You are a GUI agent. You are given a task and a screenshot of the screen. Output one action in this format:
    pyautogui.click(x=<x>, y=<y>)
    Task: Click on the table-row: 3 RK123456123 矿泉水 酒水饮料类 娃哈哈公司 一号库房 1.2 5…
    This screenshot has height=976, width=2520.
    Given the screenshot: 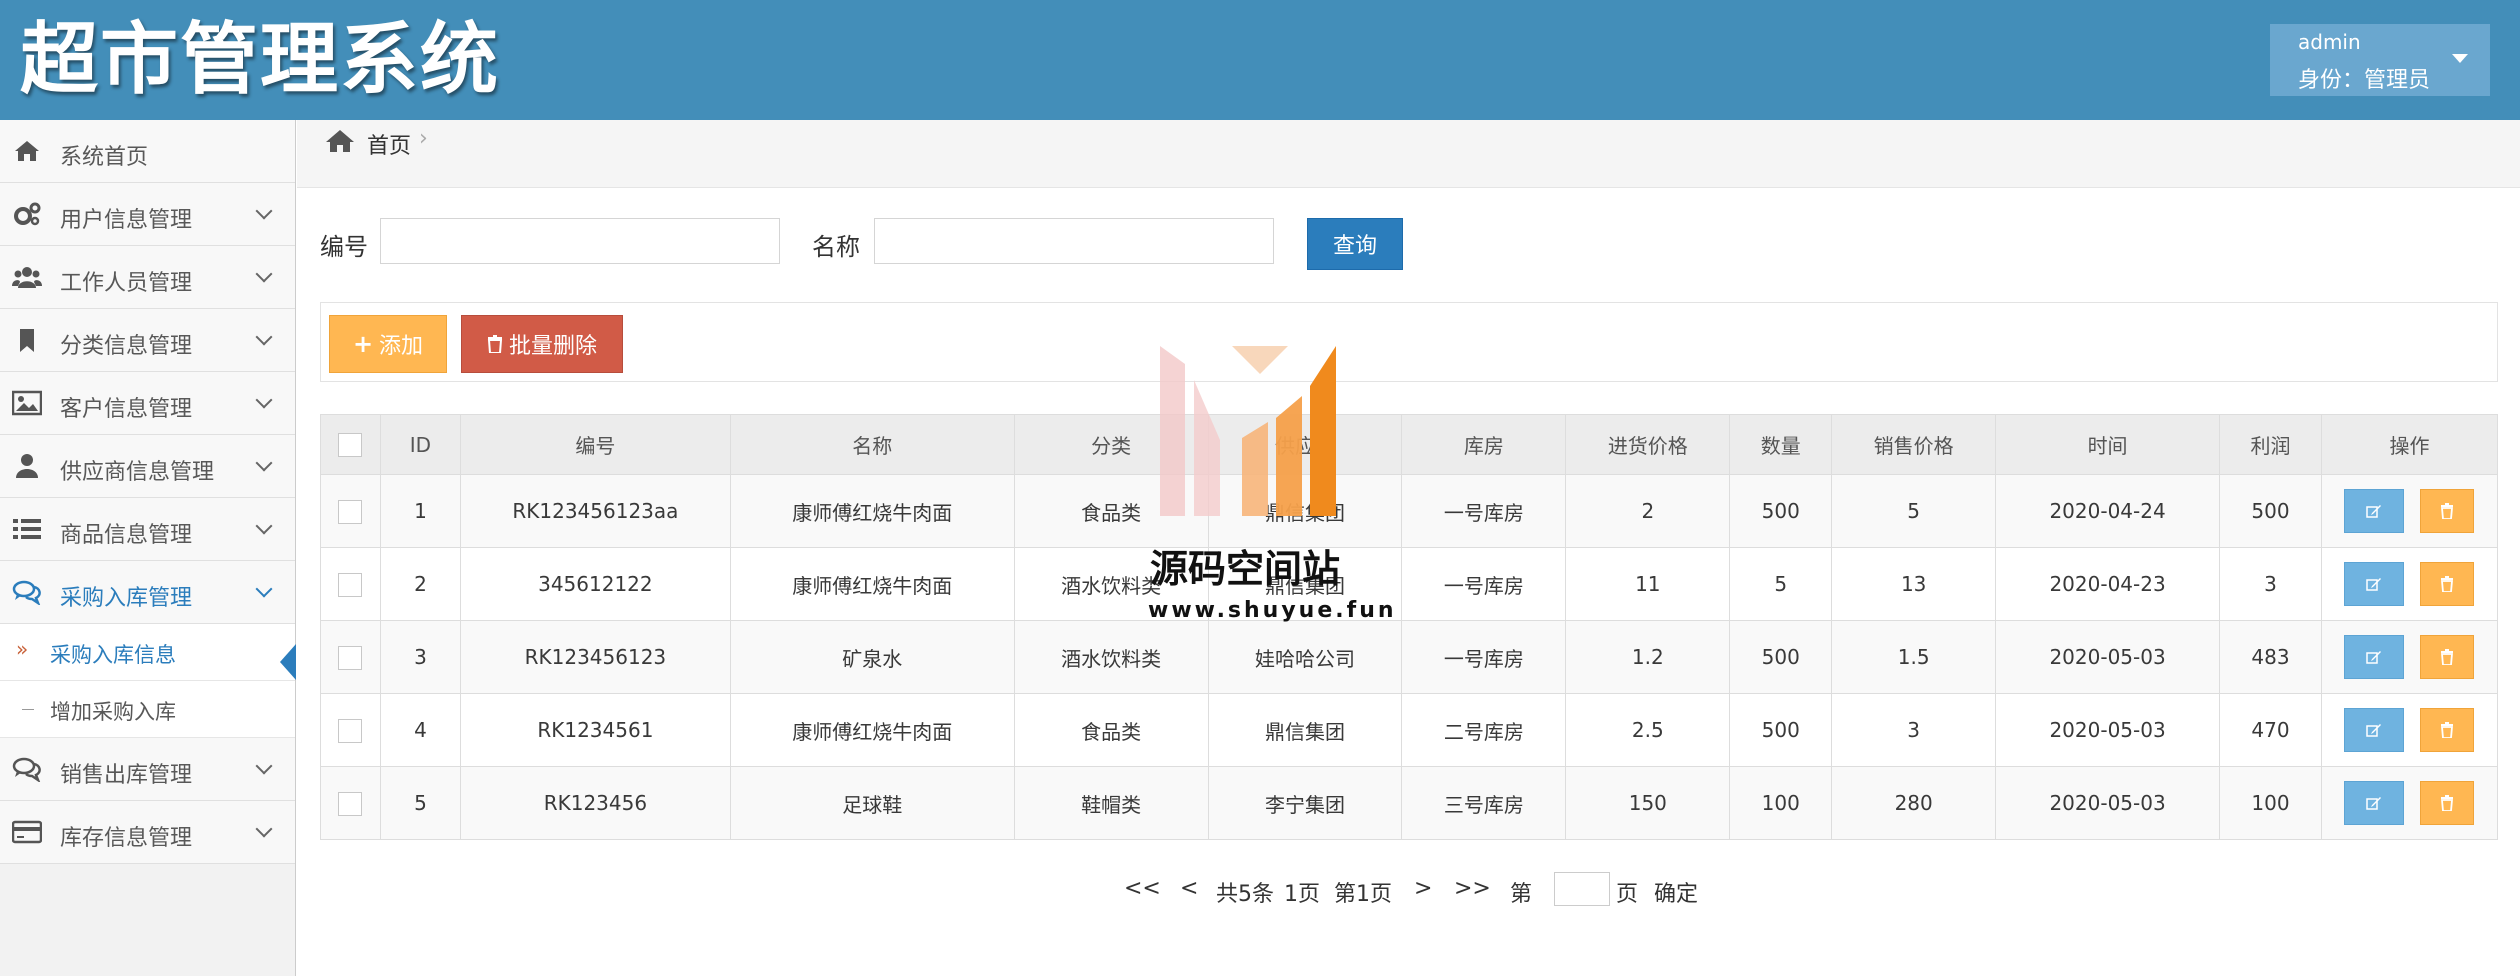 What is the action you would take?
    pyautogui.click(x=1409, y=657)
    